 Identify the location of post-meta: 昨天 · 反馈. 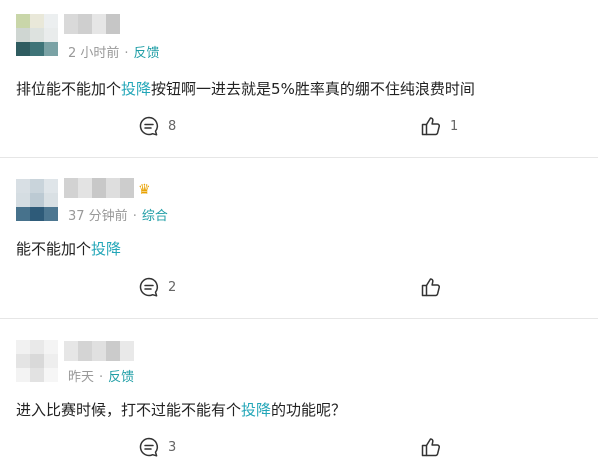
(101, 375).